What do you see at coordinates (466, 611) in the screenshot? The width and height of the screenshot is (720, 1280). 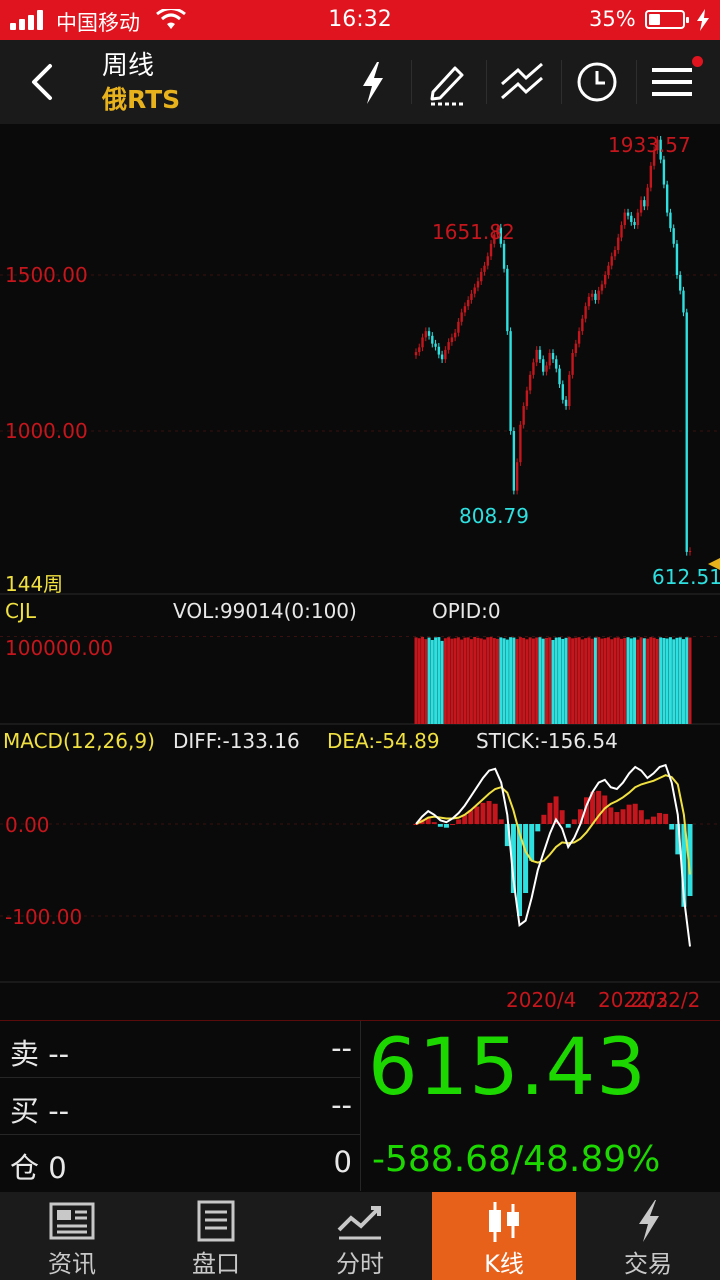 I see `opid-info: OPID:0` at bounding box center [466, 611].